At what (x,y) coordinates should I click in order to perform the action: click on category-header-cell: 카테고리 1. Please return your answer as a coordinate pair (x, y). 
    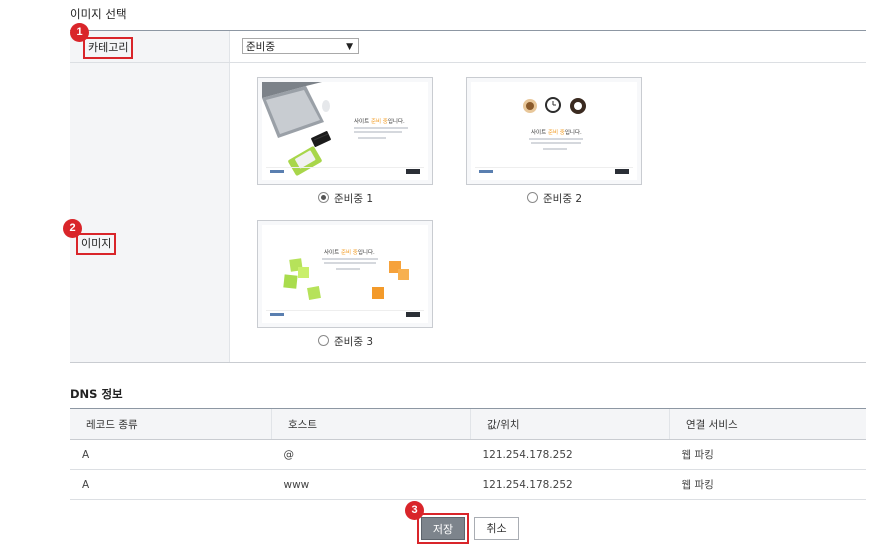
    Looking at the image, I should click on (150, 42).